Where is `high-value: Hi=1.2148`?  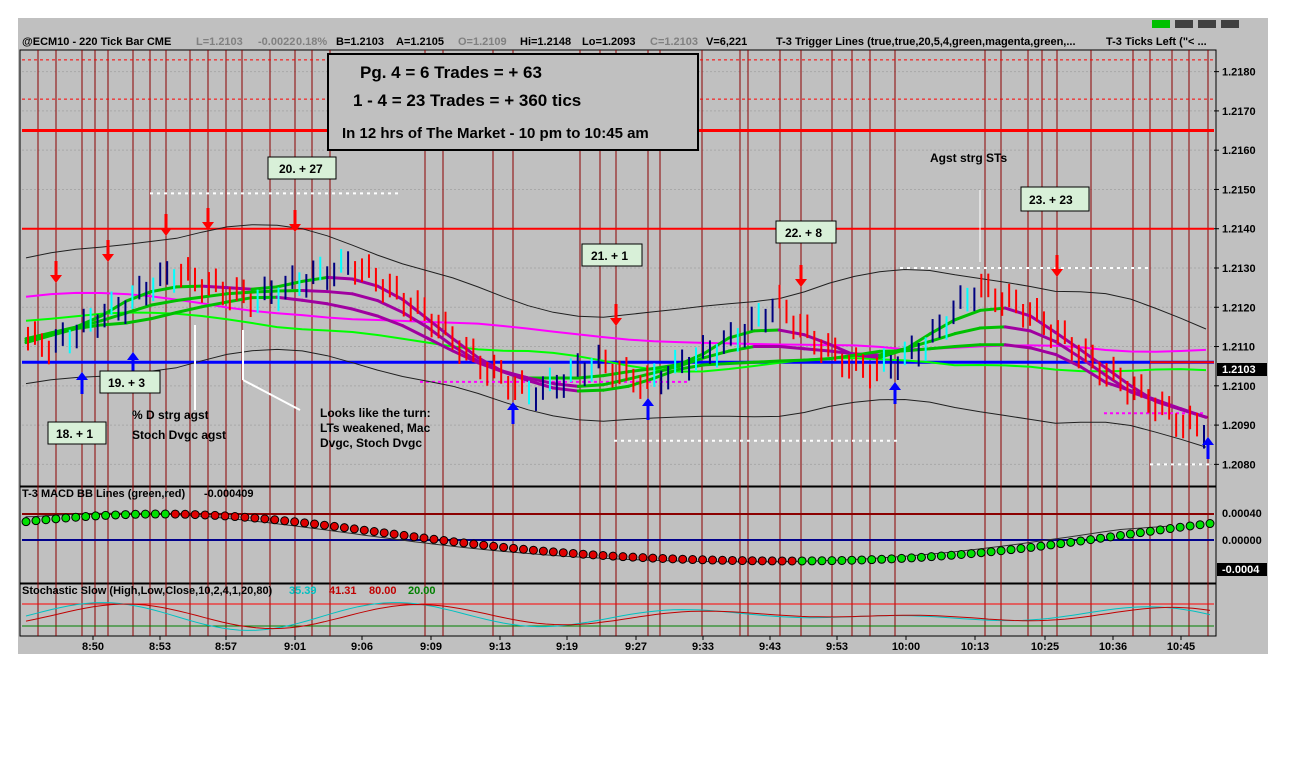 high-value: Hi=1.2148 is located at coordinates (545, 42).